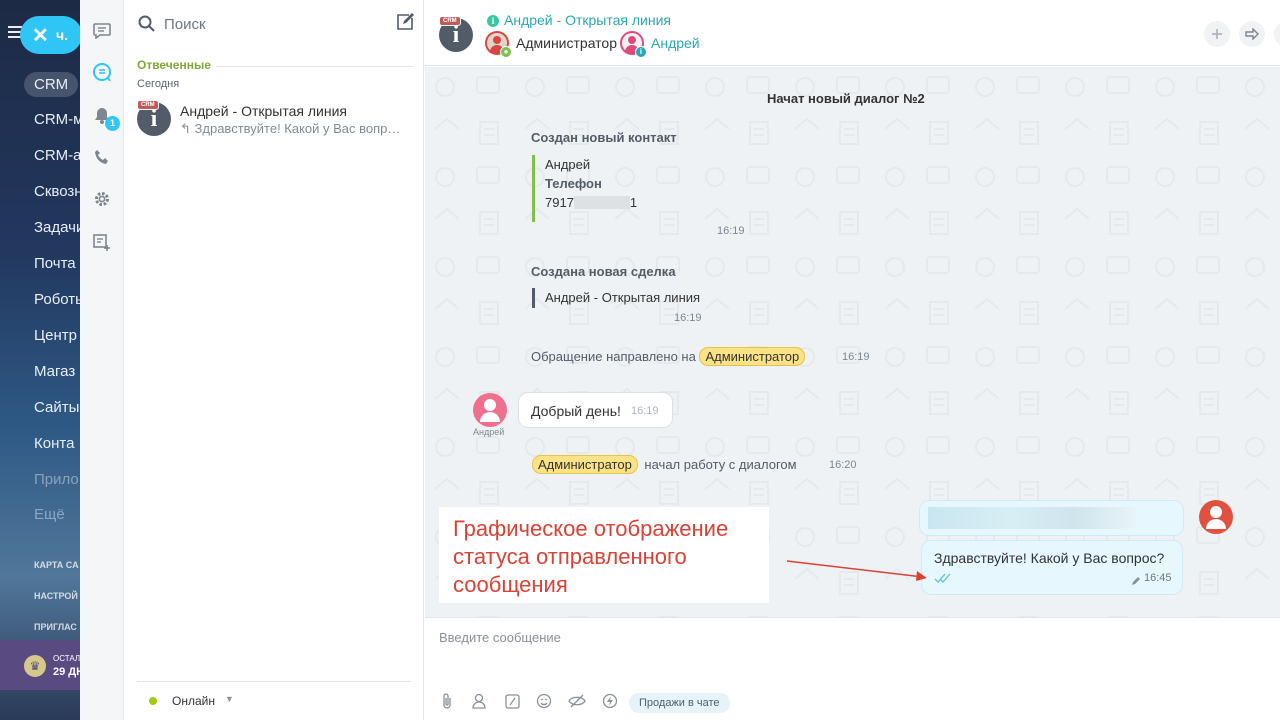 Image resolution: width=1280 pixels, height=720 pixels. I want to click on message-composer: Продажи в чате, so click(852, 668).